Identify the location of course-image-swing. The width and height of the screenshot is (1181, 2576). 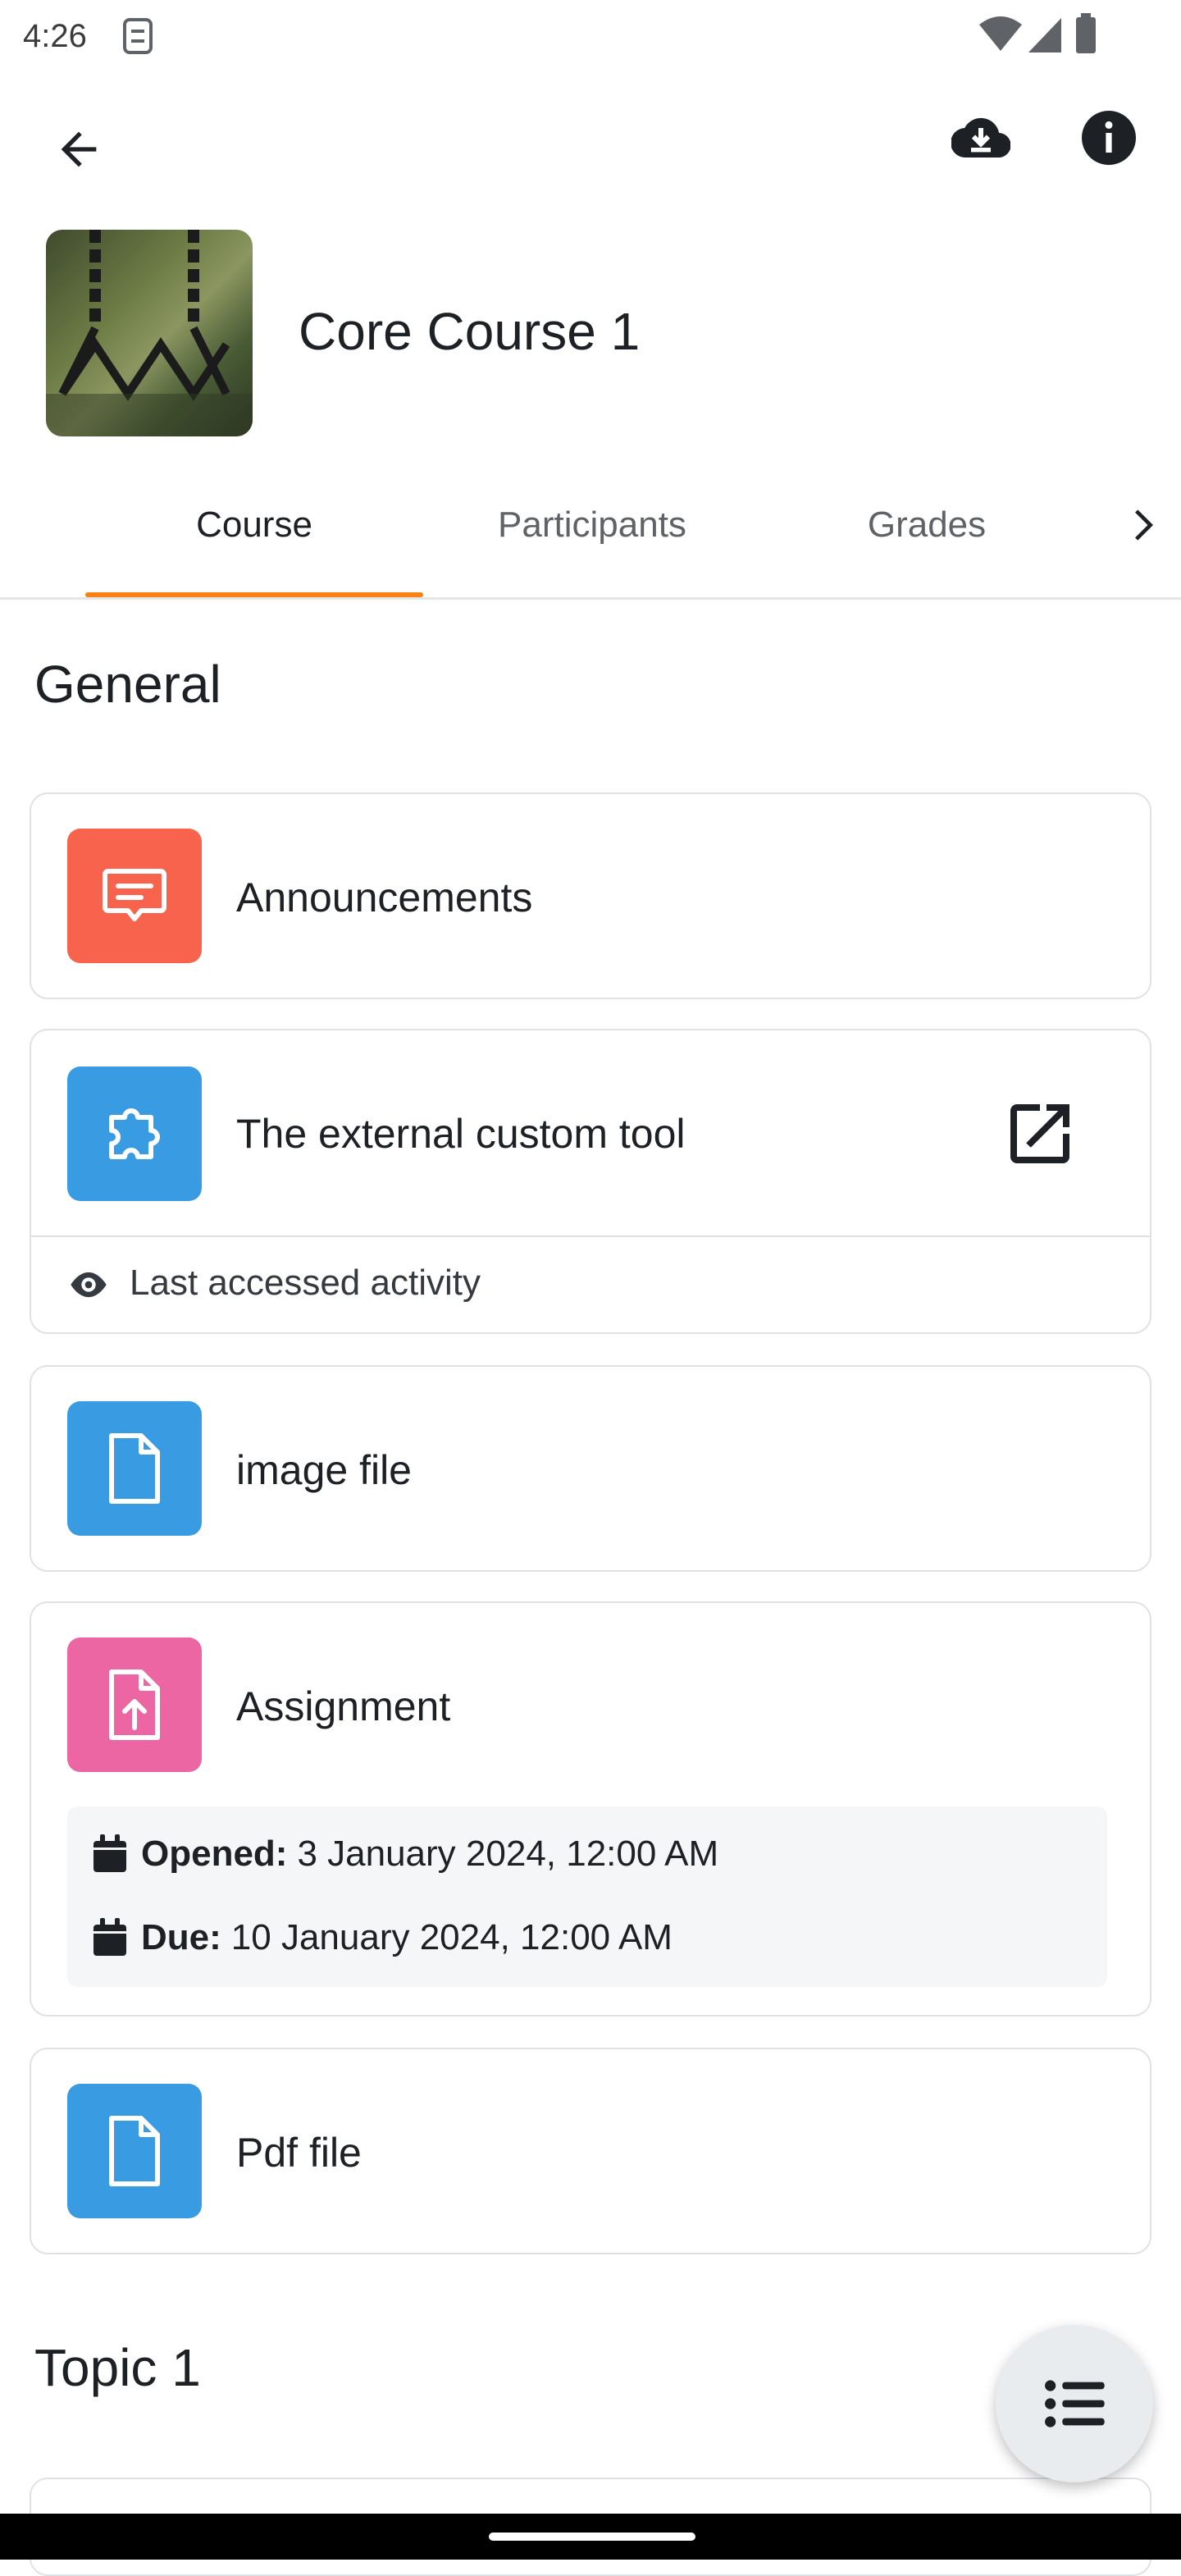
(149, 333).